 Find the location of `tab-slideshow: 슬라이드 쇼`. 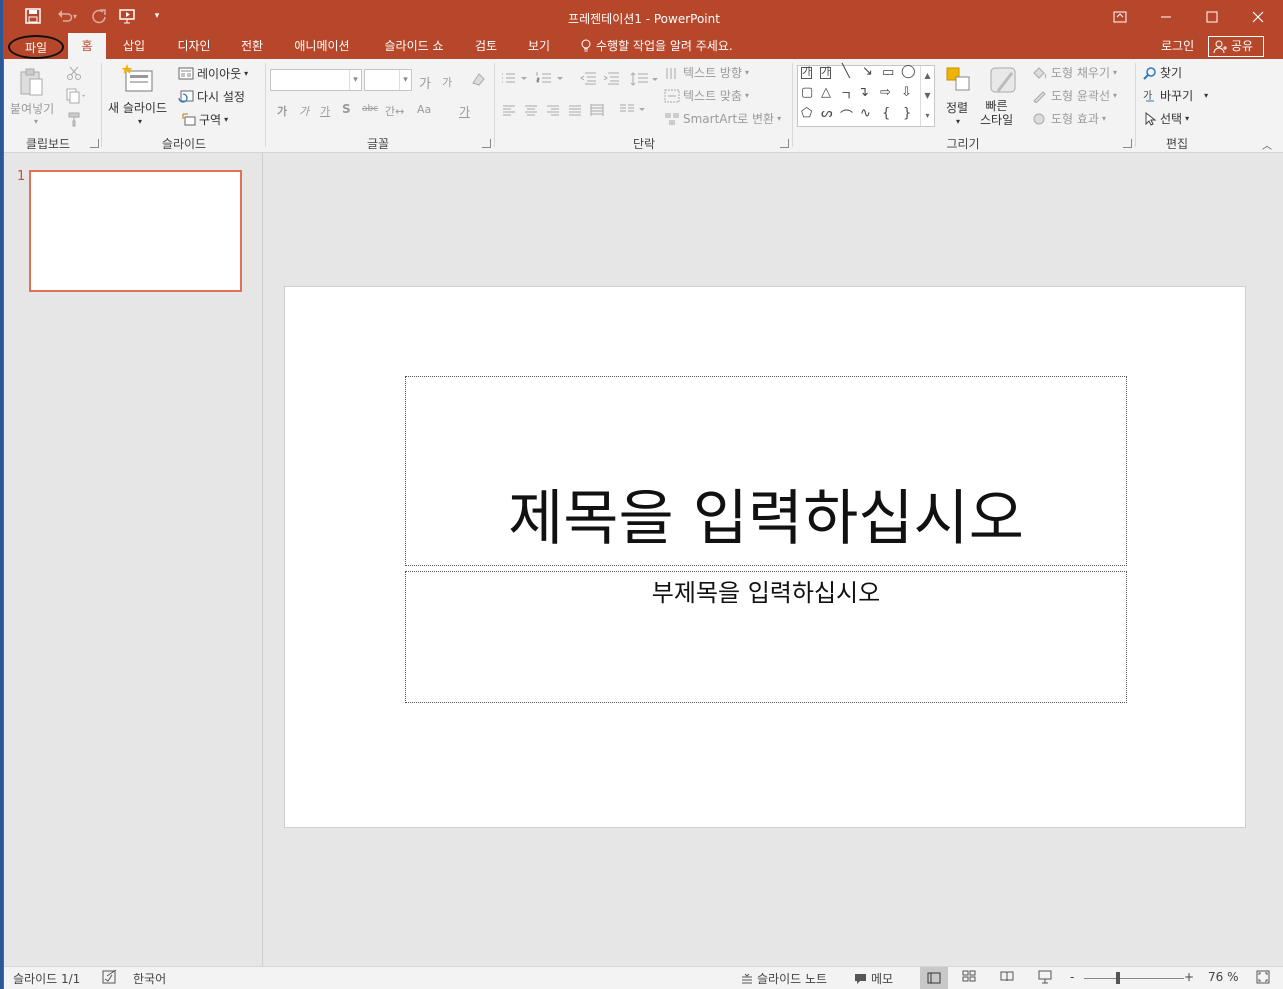

tab-slideshow: 슬라이드 쇼 is located at coordinates (414, 46).